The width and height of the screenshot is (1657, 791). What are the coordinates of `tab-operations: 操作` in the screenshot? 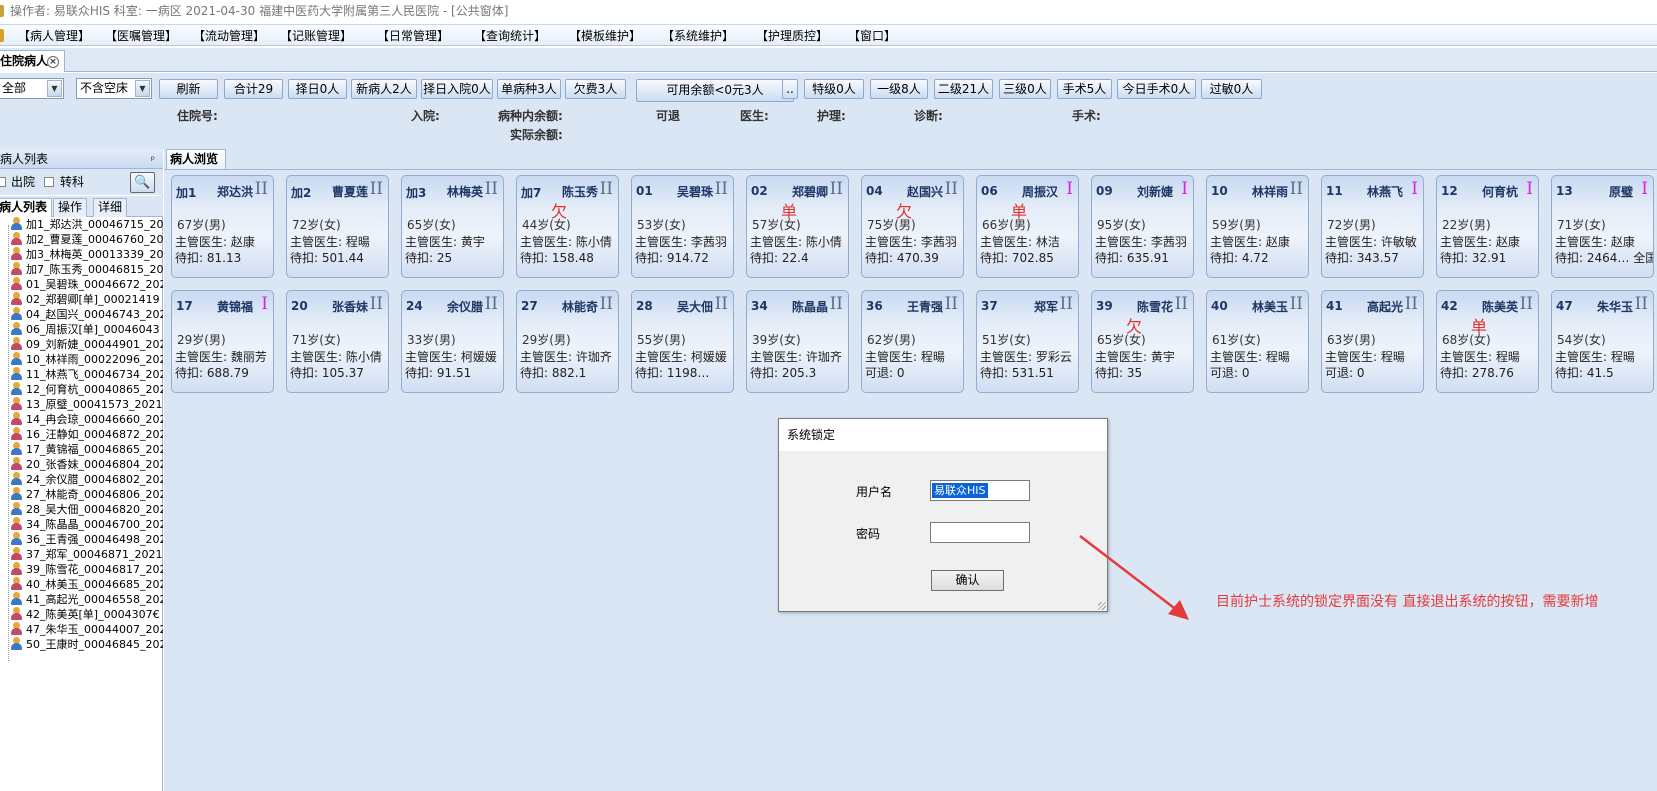 It's located at (70, 207).